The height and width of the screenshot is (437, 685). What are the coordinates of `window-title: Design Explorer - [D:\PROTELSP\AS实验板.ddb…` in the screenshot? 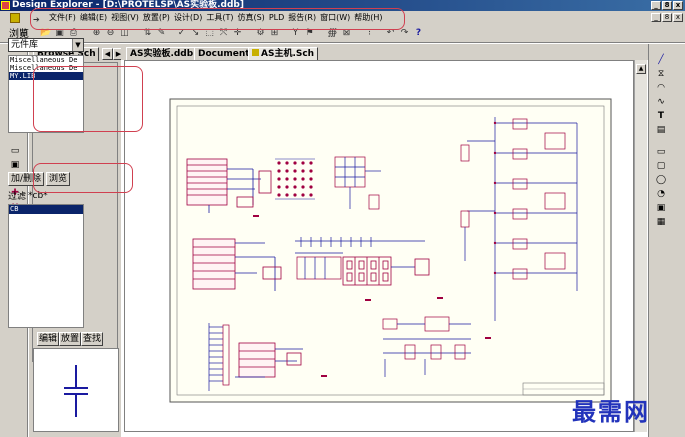 It's located at (128, 5).